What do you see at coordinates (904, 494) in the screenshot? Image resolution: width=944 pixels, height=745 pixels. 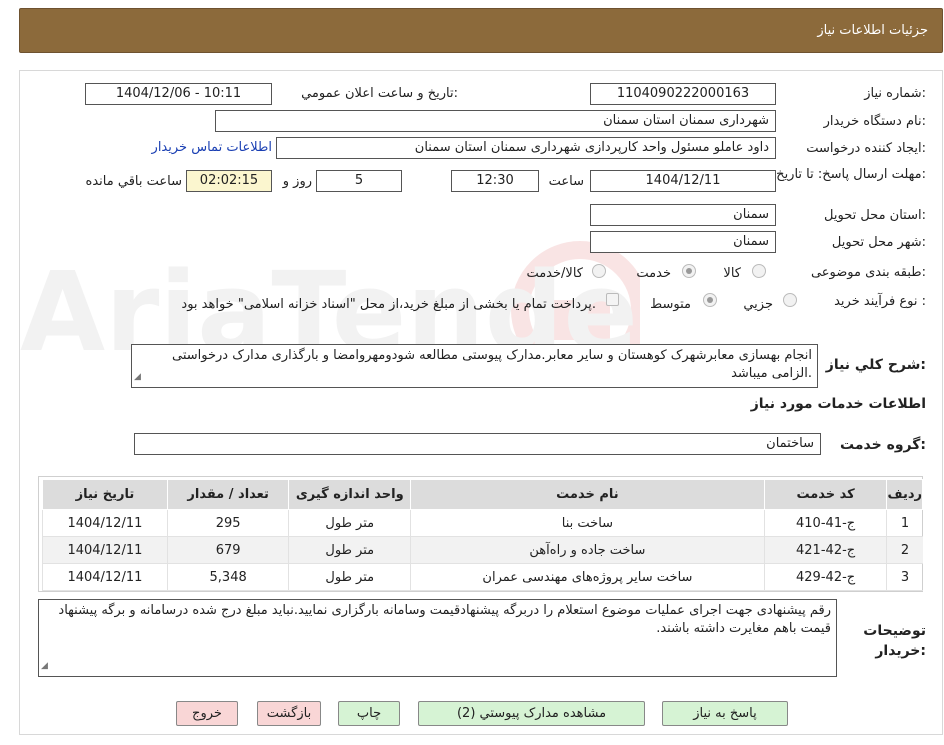 I see `col-header-index: رديف` at bounding box center [904, 494].